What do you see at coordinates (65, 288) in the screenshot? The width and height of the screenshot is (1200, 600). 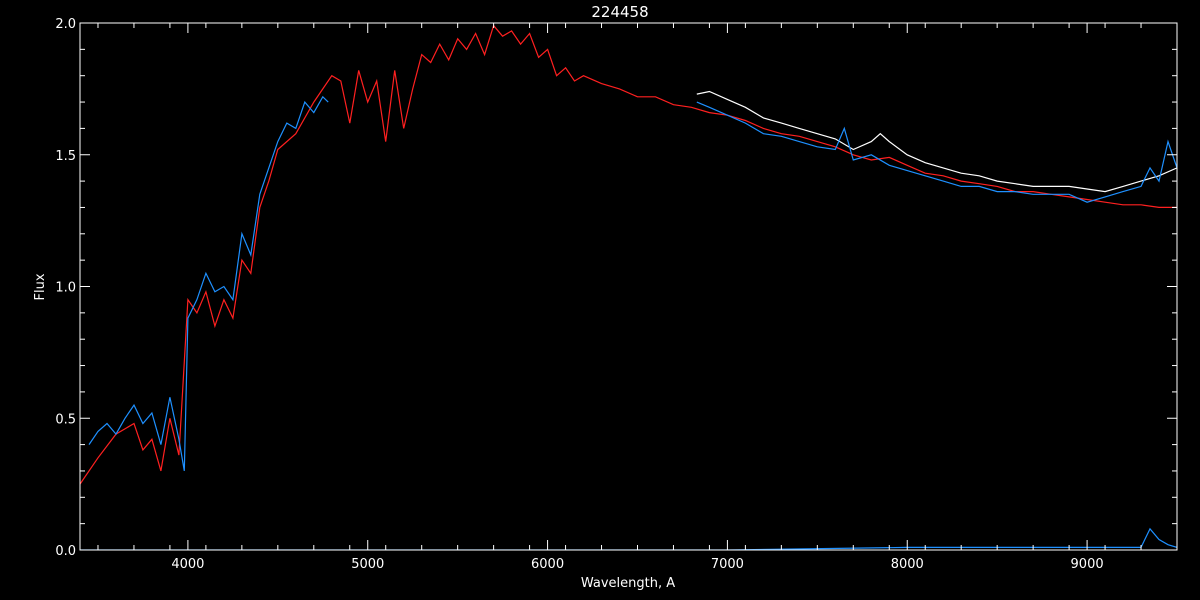 I see `y-tick-label: 1.0` at bounding box center [65, 288].